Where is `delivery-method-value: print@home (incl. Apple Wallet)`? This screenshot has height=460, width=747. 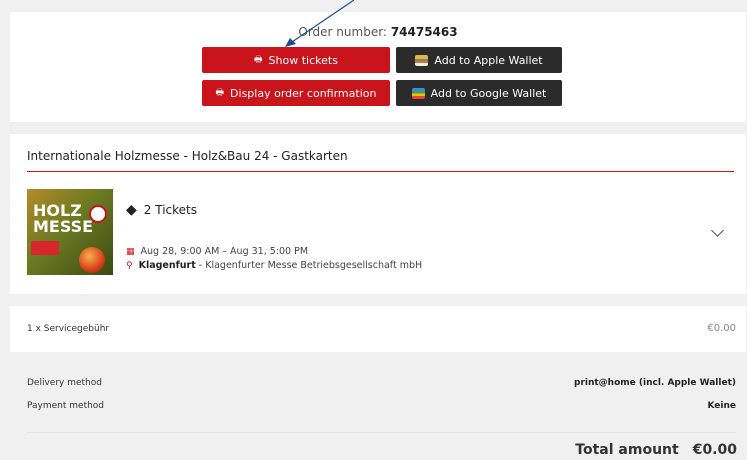 delivery-method-value: print@home (incl. Apple Wallet) is located at coordinates (655, 383).